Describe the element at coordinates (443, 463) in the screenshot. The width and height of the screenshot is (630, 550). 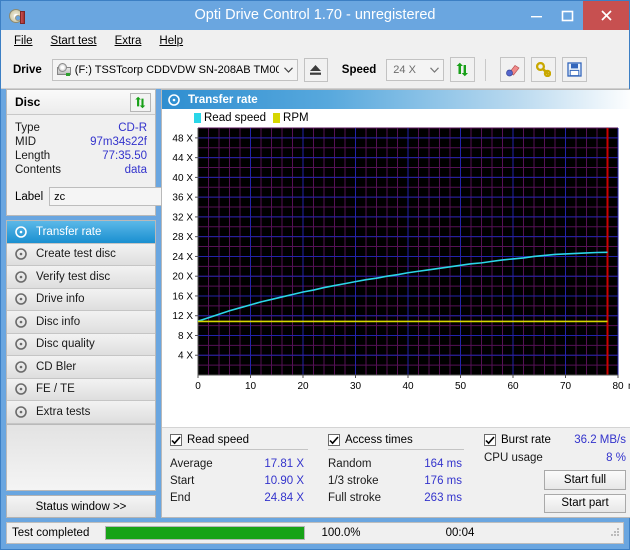
I see `random-value: 164 ms` at that location.